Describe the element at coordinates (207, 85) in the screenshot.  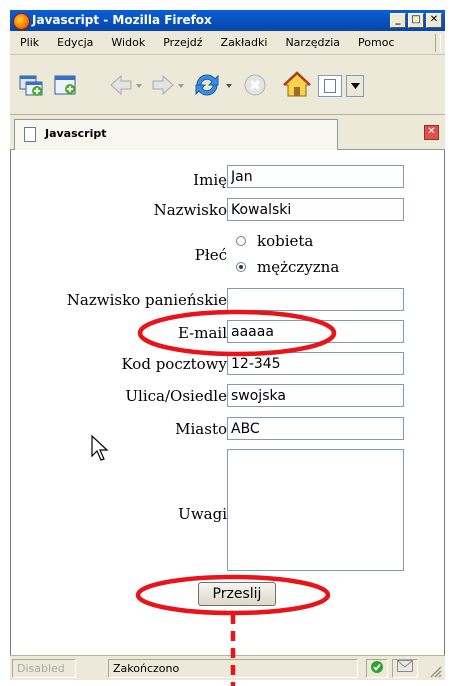
I see `reload-icon` at that location.